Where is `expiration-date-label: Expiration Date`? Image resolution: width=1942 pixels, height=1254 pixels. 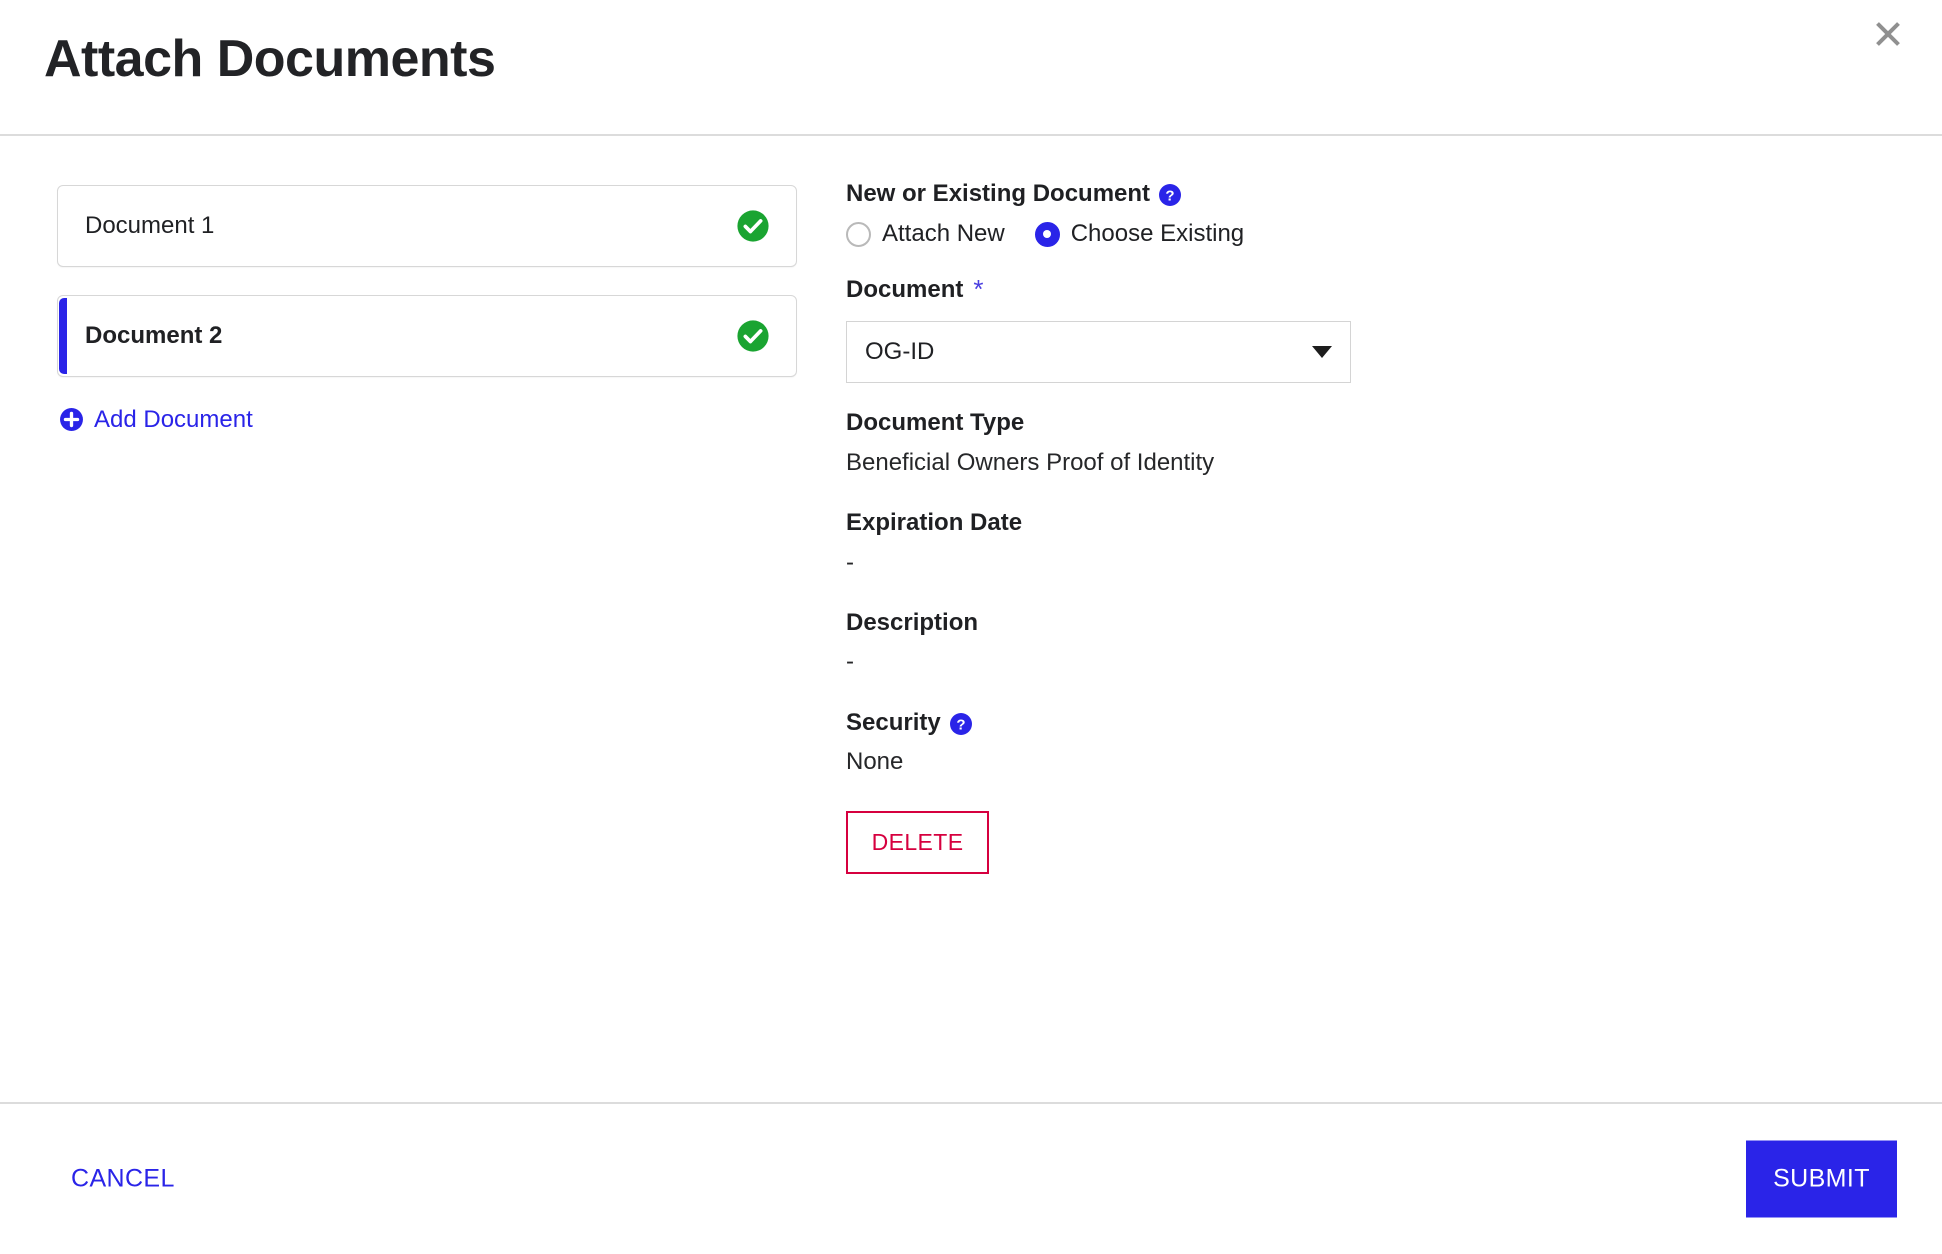 expiration-date-label: Expiration Date is located at coordinates (934, 523).